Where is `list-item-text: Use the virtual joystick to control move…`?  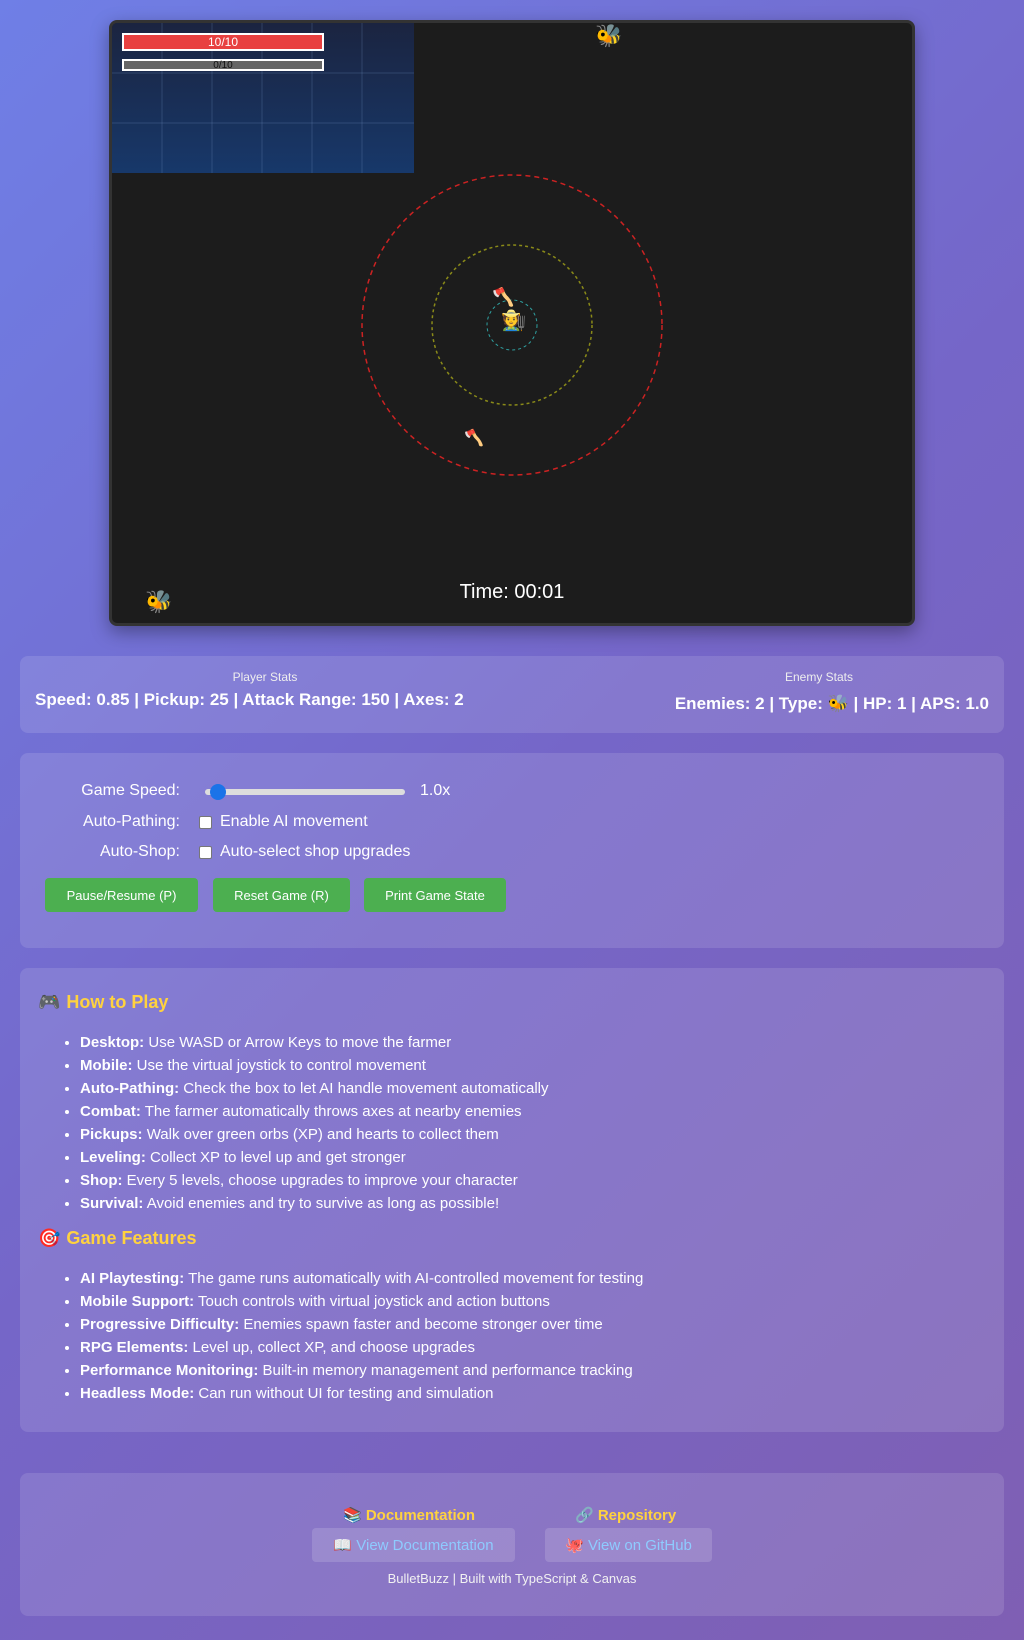
list-item-text: Use the virtual joystick to control move… is located at coordinates (279, 1065).